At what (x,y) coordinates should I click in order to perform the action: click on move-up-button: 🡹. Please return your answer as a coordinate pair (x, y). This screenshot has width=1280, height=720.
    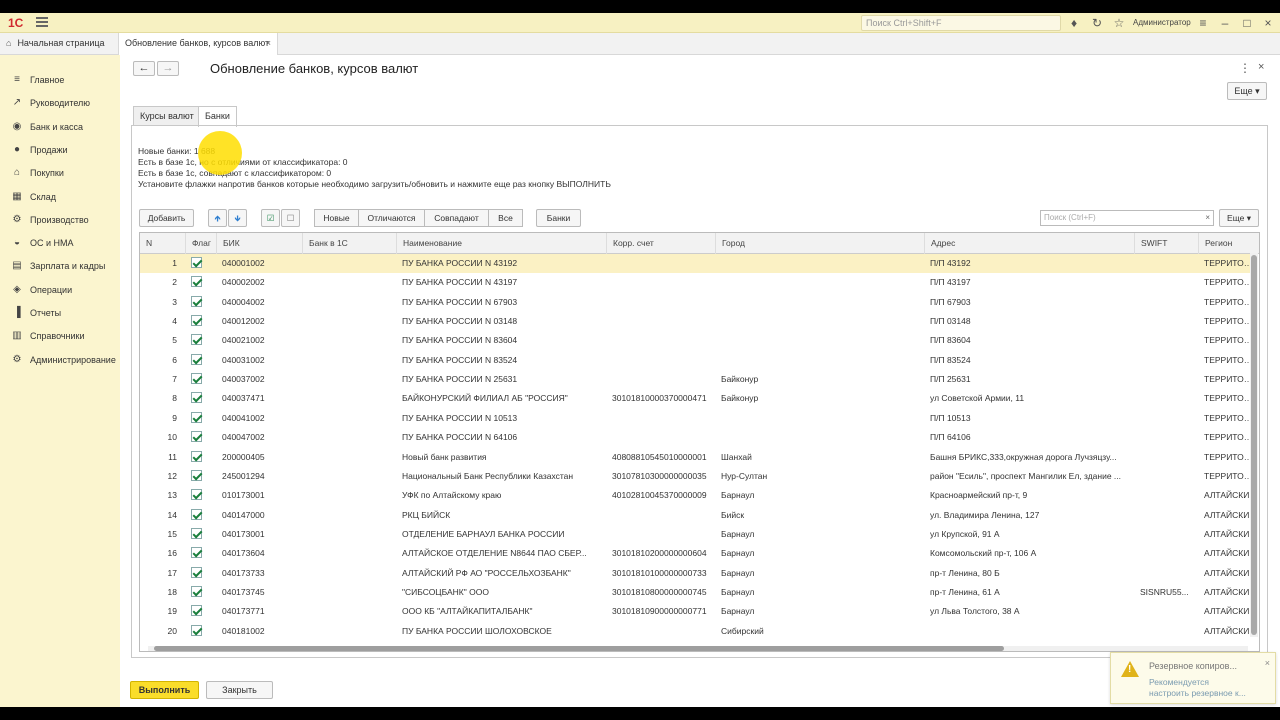
    Looking at the image, I should click on (217, 218).